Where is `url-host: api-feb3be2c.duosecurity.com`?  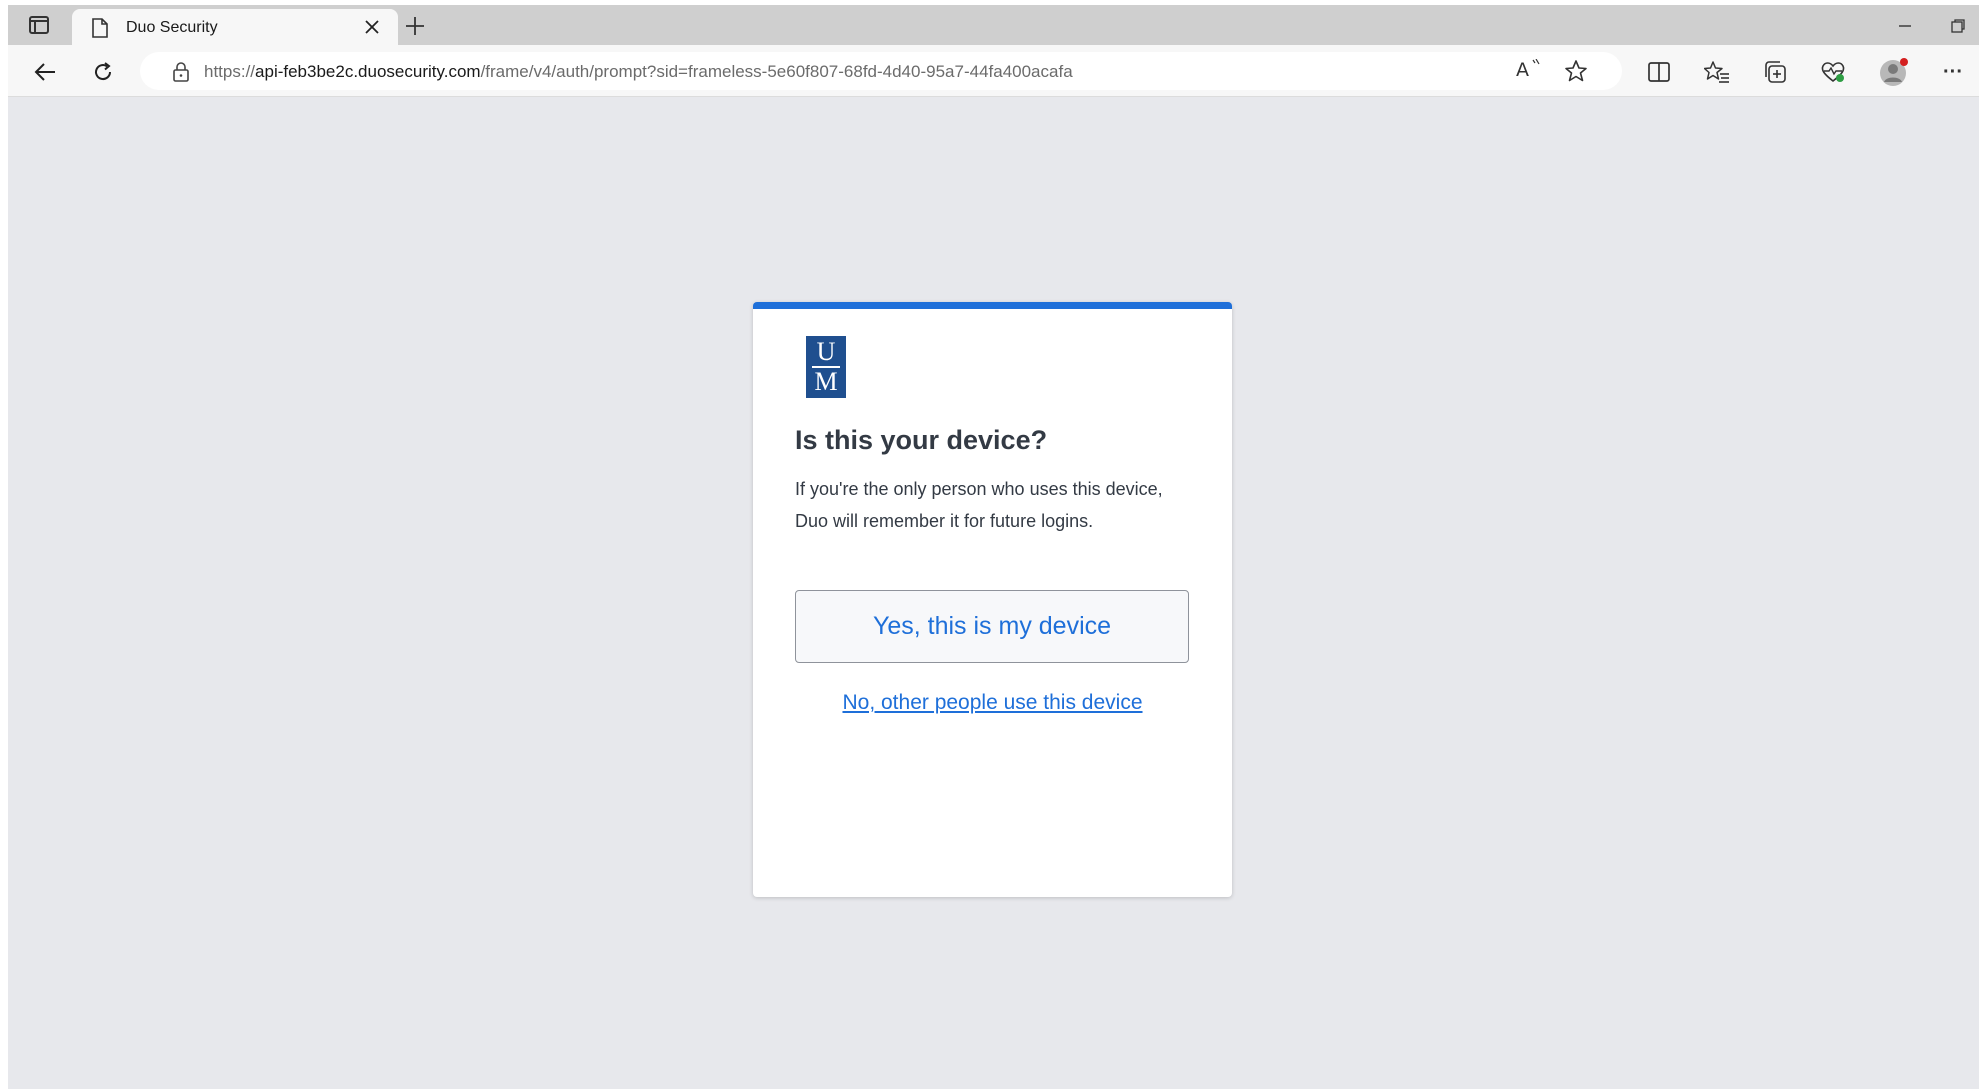
url-host: api-feb3be2c.duosecurity.com is located at coordinates (368, 71).